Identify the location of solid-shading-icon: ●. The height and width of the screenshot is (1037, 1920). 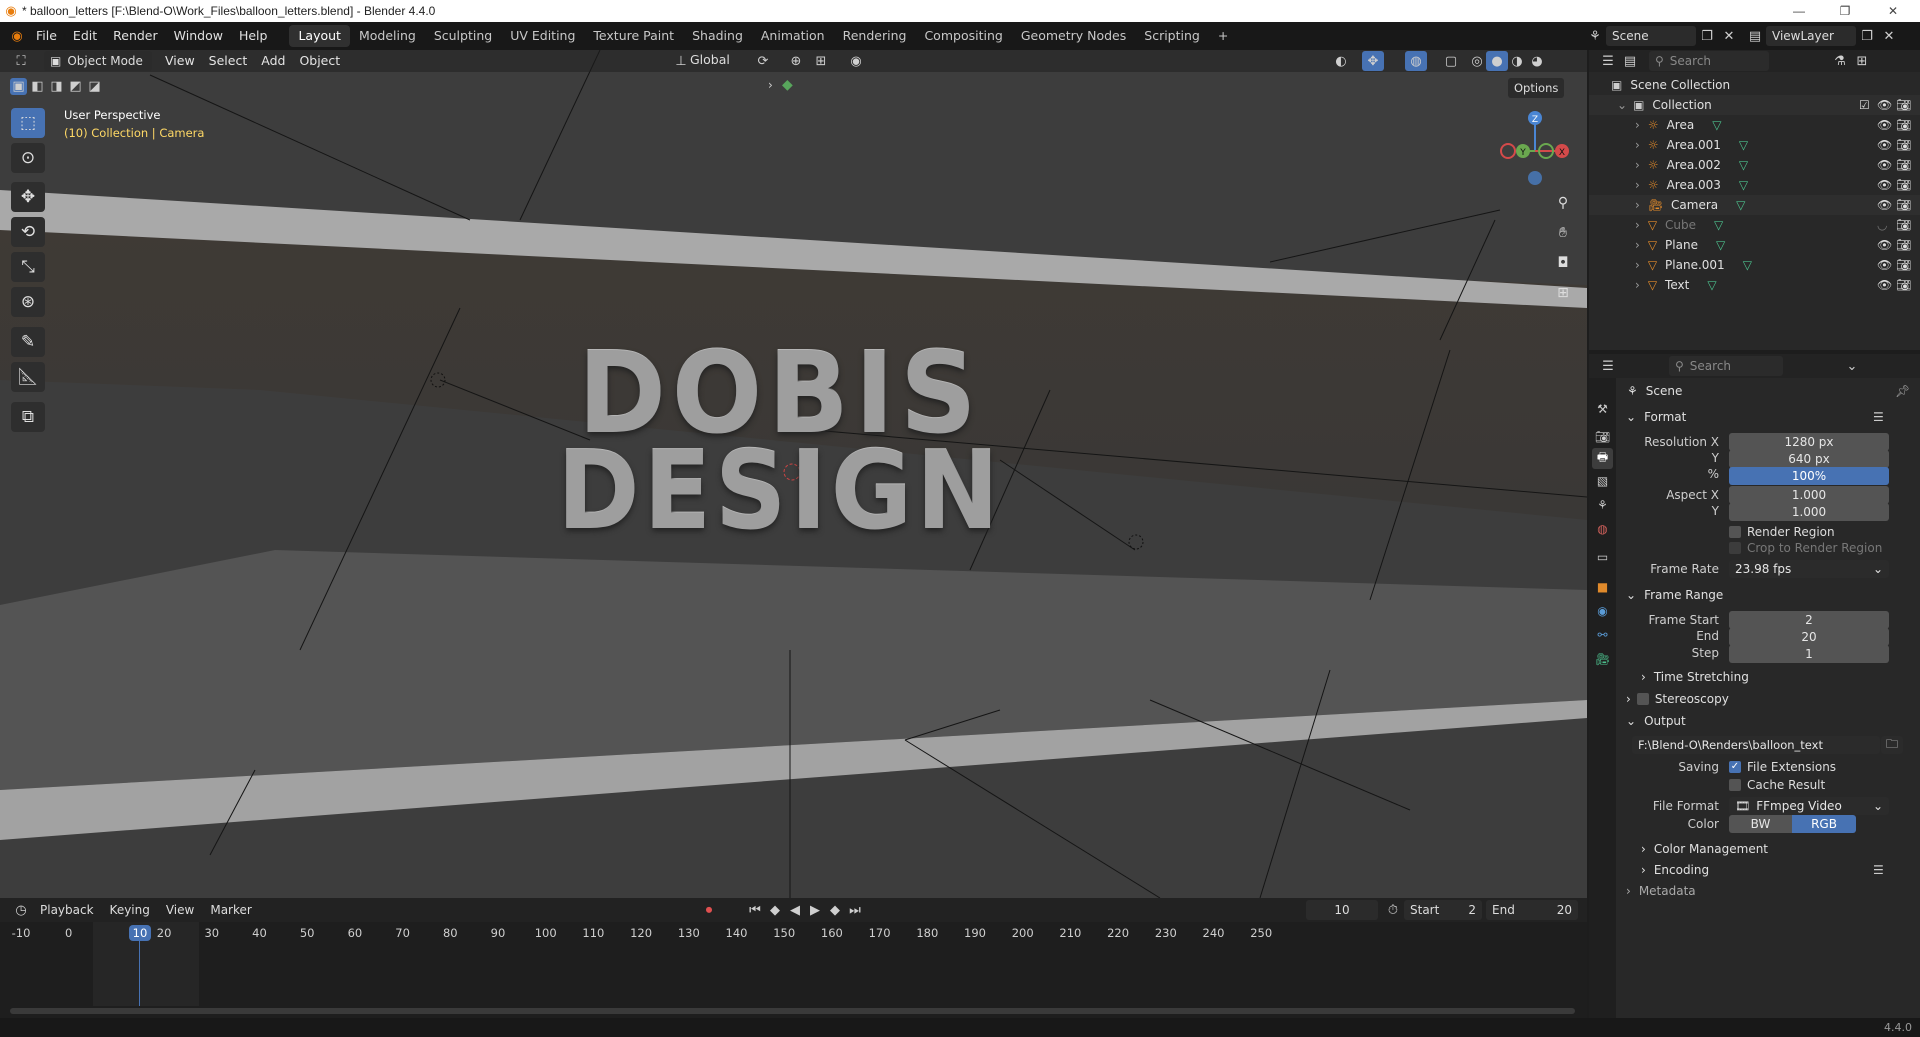
(1497, 61).